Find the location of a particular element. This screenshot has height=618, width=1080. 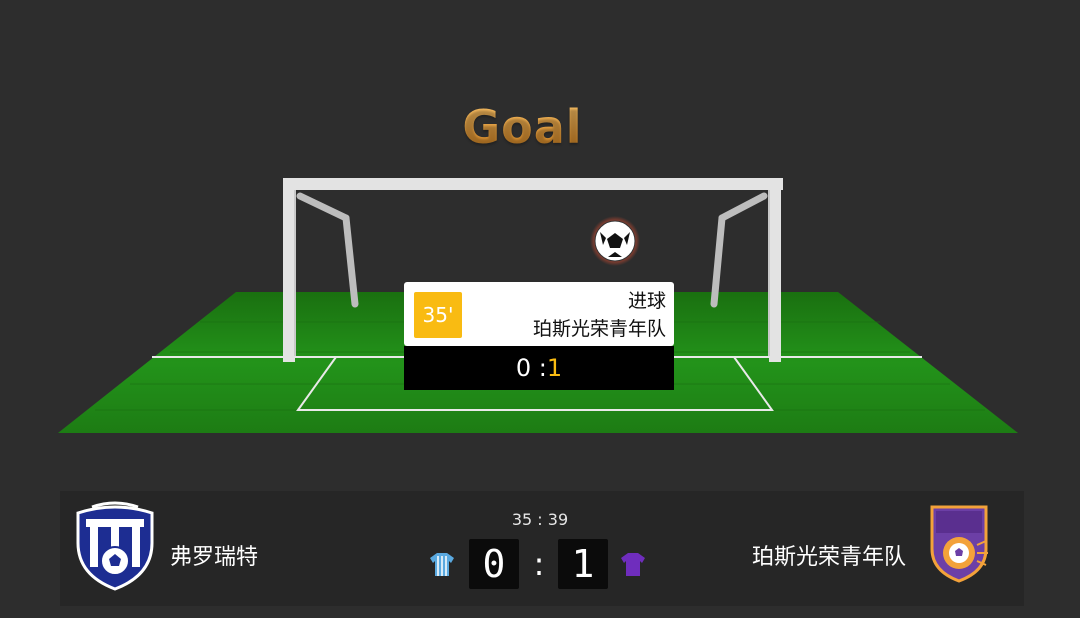

away-team-name: 珀斯光荣青年队 is located at coordinates (828, 557).